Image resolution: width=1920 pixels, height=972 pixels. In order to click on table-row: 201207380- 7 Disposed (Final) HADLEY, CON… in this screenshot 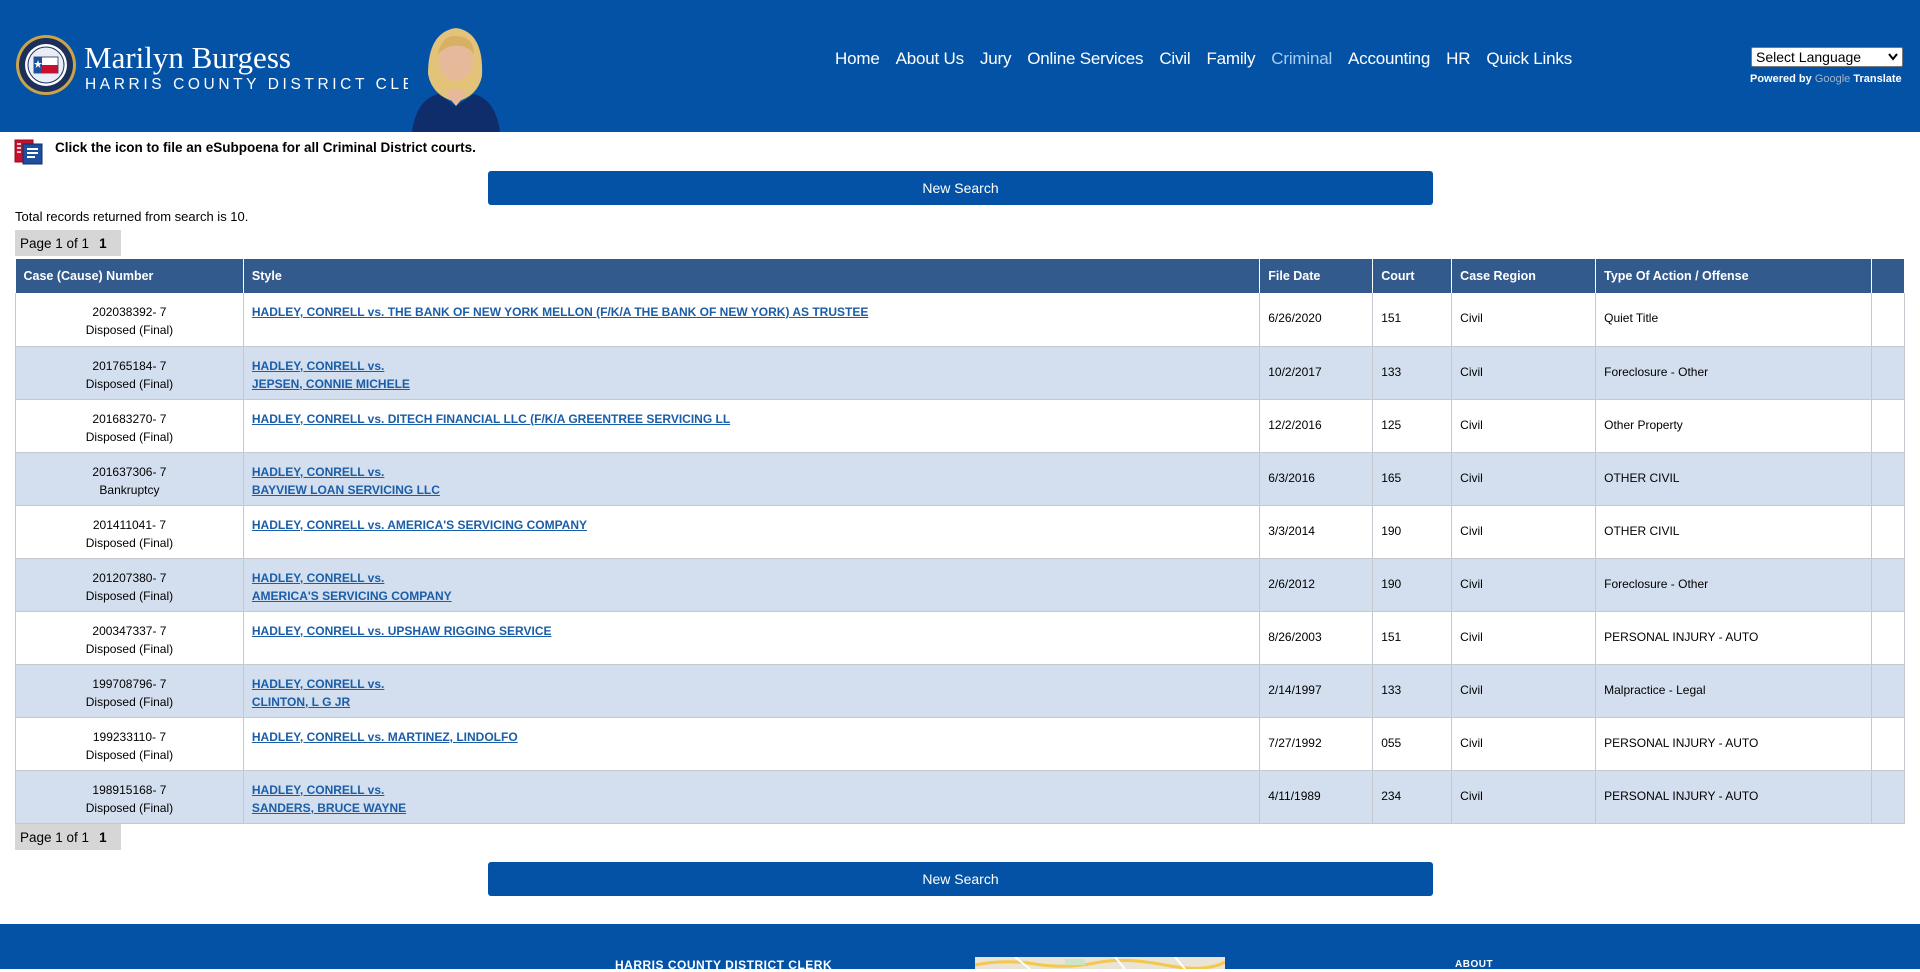, I will do `click(960, 585)`.